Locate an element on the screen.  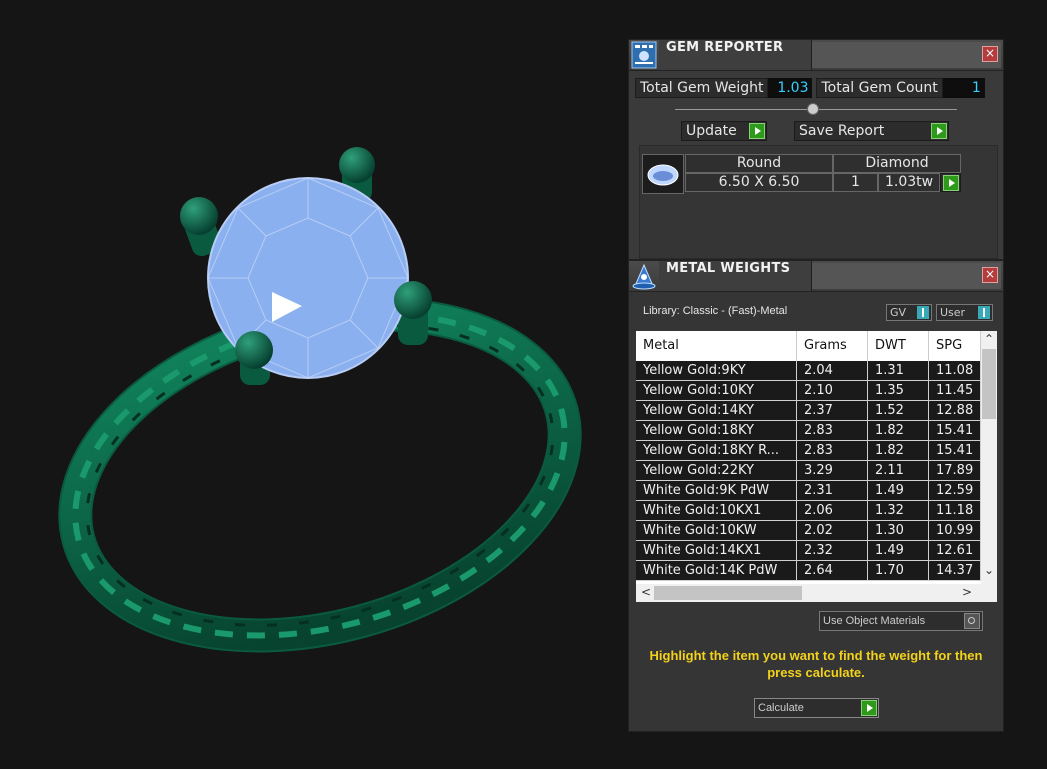
table-row: Yellow Gold:10KY 2.10 1.35 11.45 is located at coordinates (808, 391).